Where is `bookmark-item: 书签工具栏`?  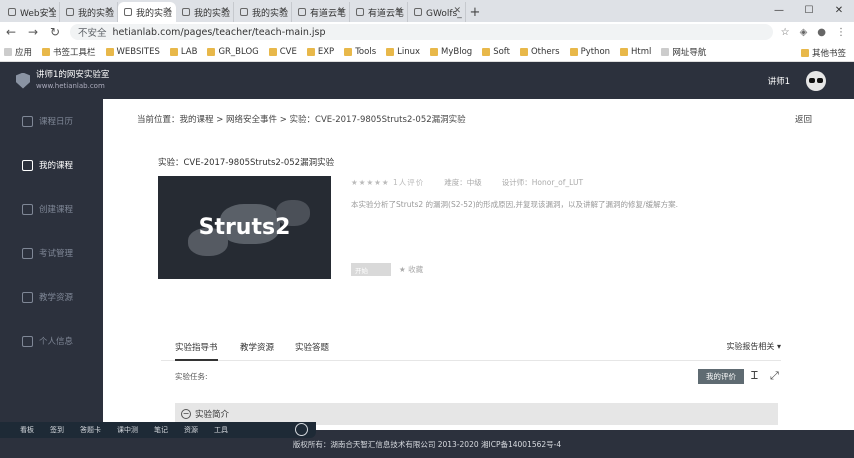
bookmark-item: 书签工具栏 is located at coordinates (69, 52).